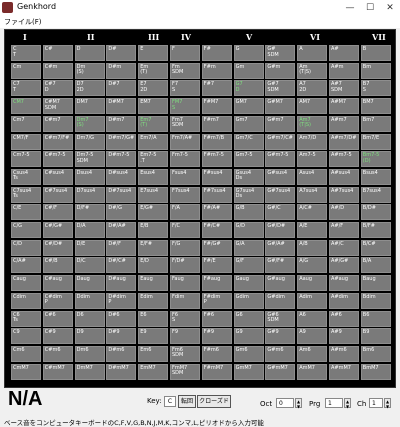 The height and width of the screenshot is (427, 400). Describe the element at coordinates (89, 159) in the screenshot. I see `chord-cell: Dm7-5 SDM` at that location.